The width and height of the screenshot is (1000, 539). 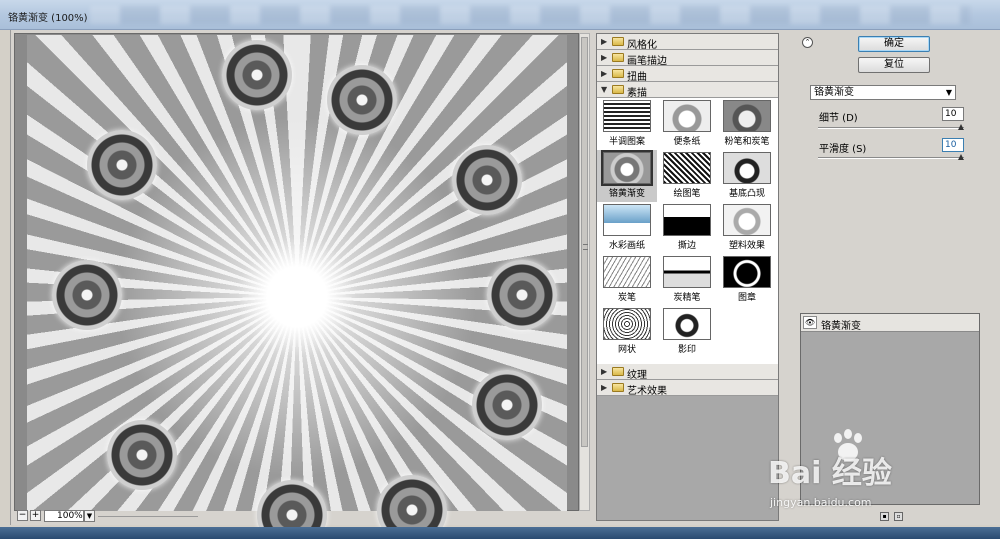 What do you see at coordinates (838, 118) in the screenshot?
I see `detail-label: 细节 (D)` at bounding box center [838, 118].